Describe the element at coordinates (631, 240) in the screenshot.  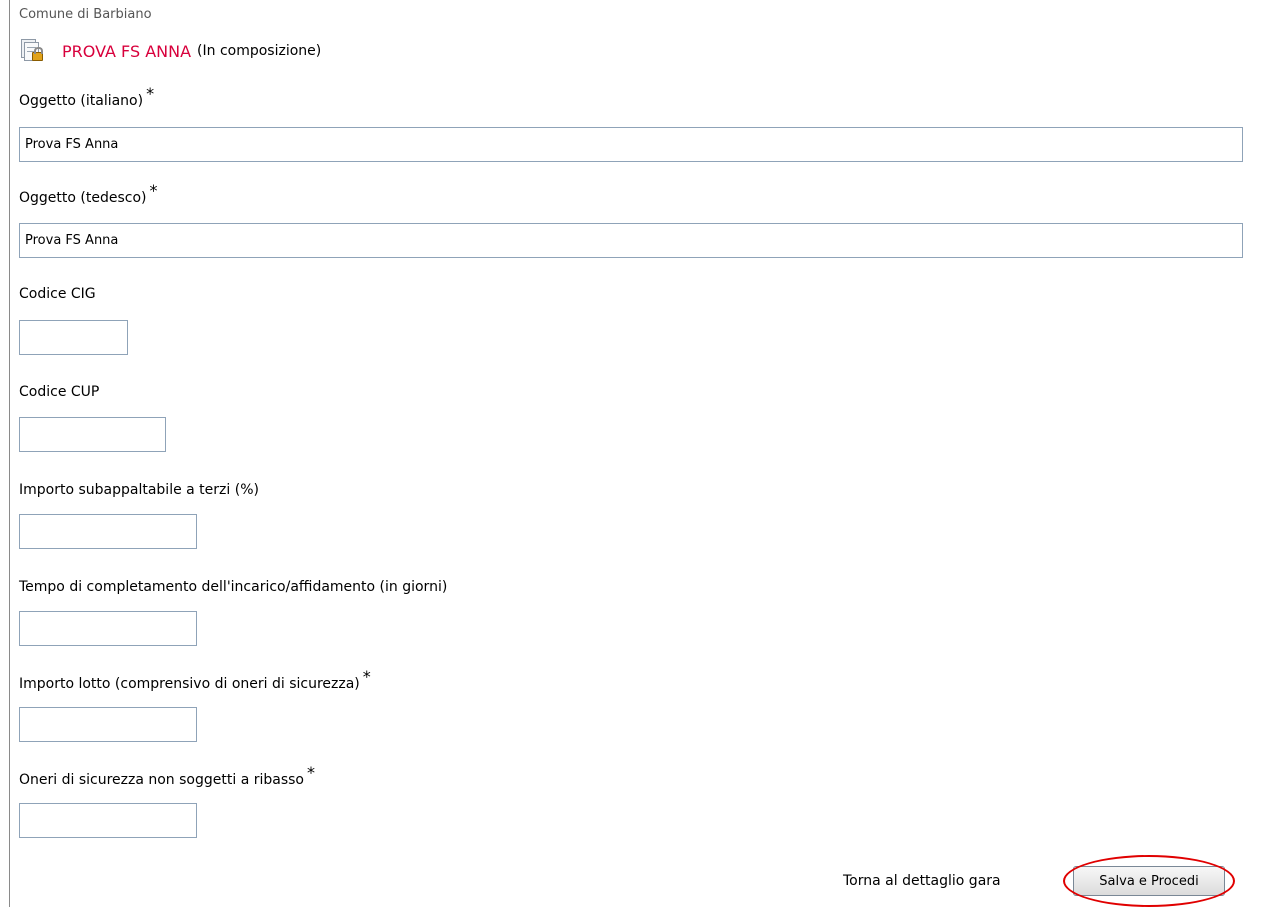
I see `oggetto-tedesco-input` at that location.